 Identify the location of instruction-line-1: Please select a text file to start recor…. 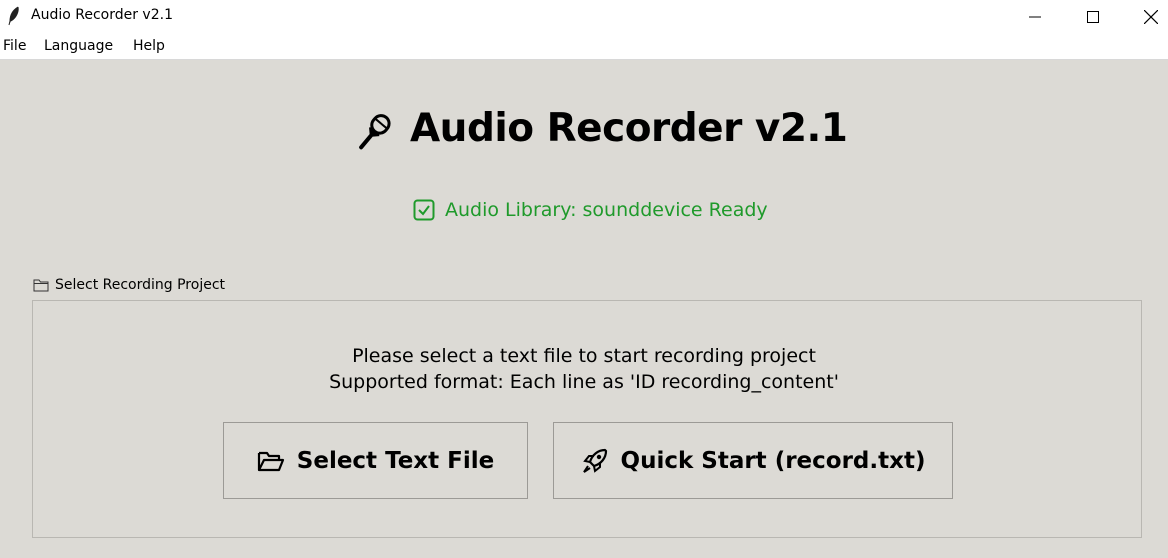
(584, 356).